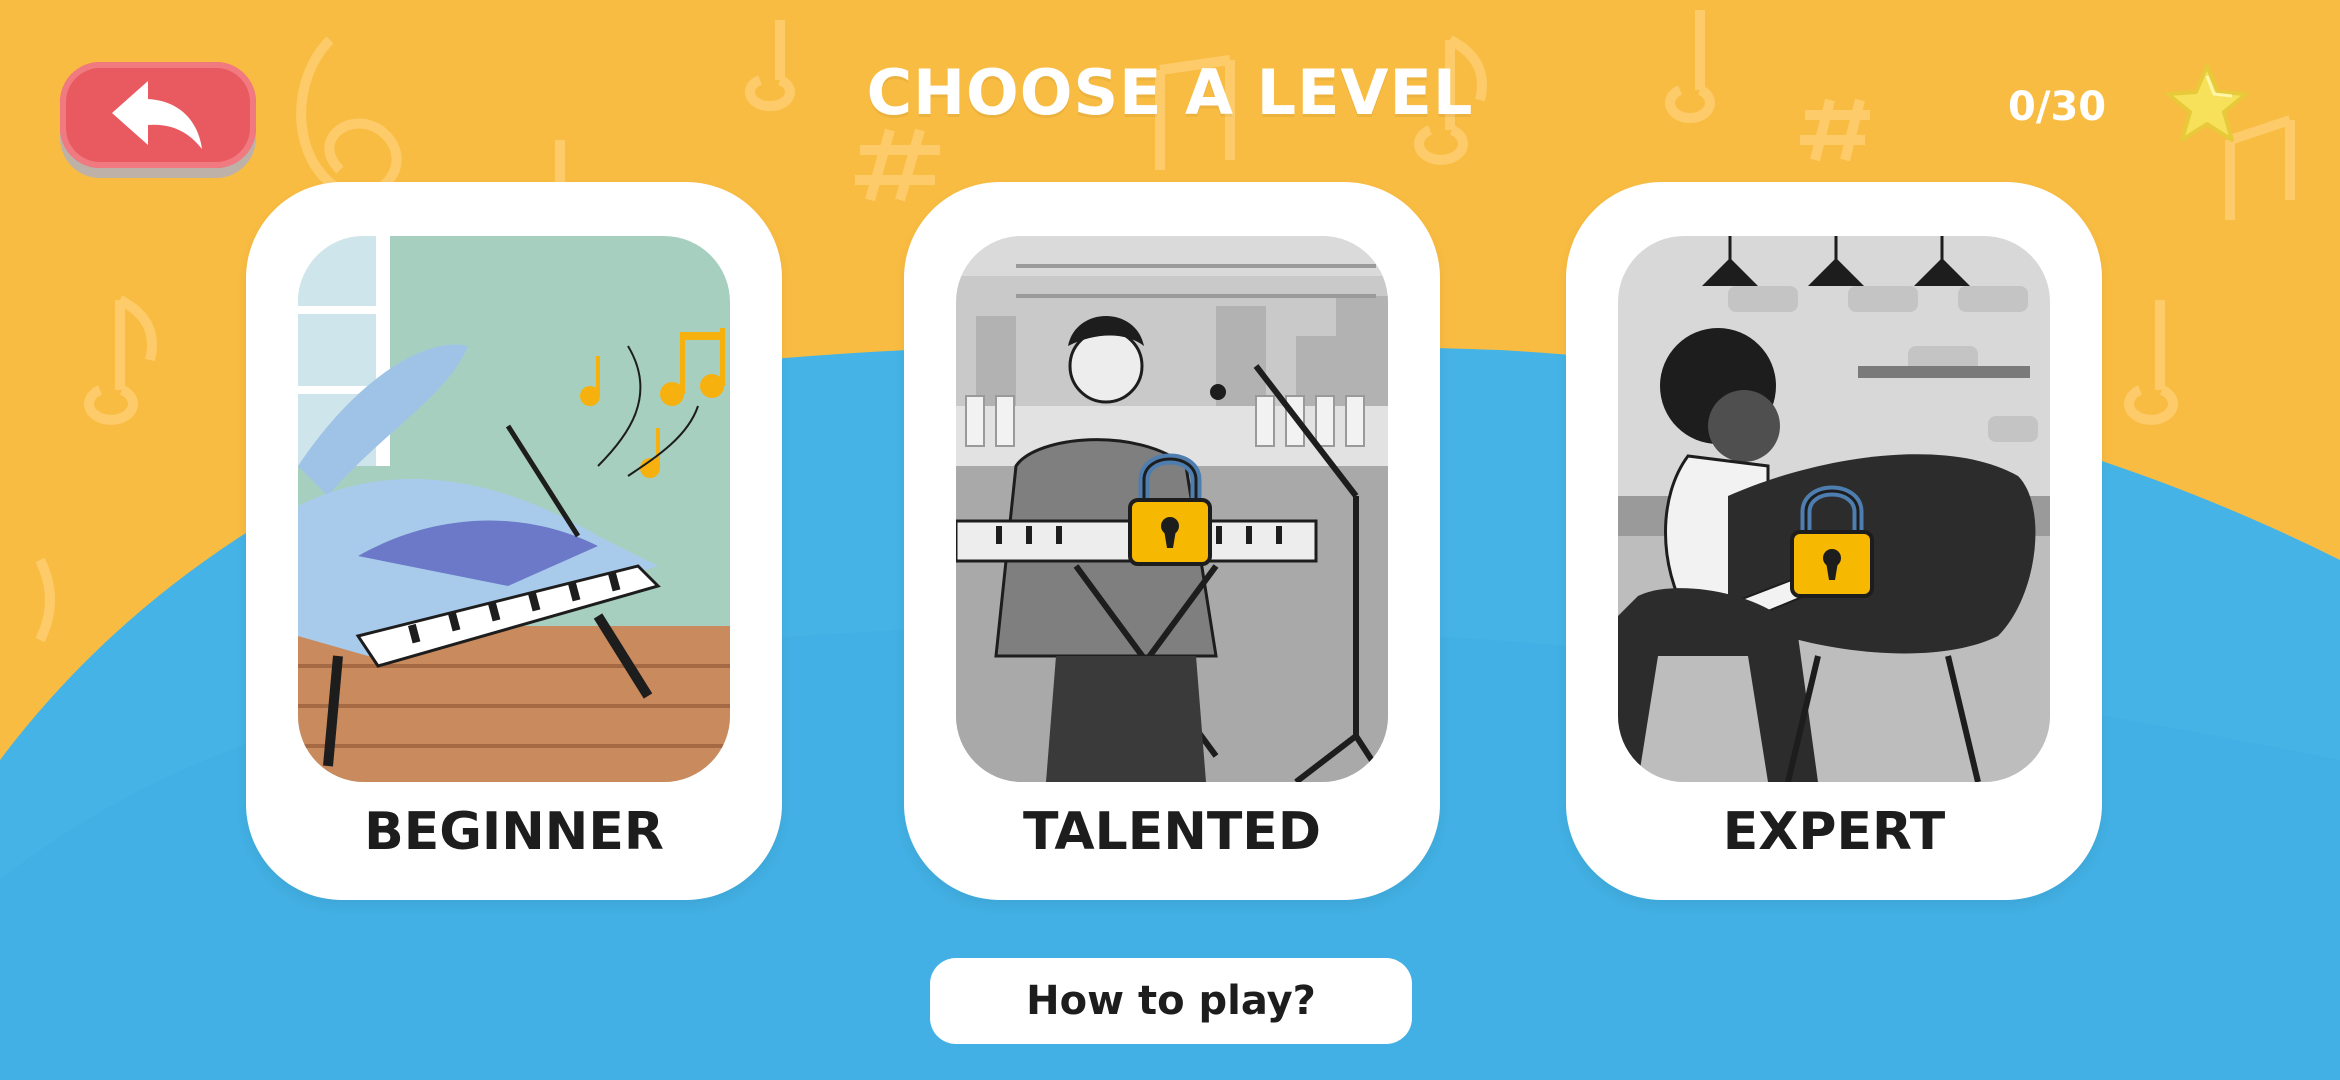 Image resolution: width=2340 pixels, height=1080 pixels. What do you see at coordinates (514, 832) in the screenshot?
I see `level-label: BEGINNER` at bounding box center [514, 832].